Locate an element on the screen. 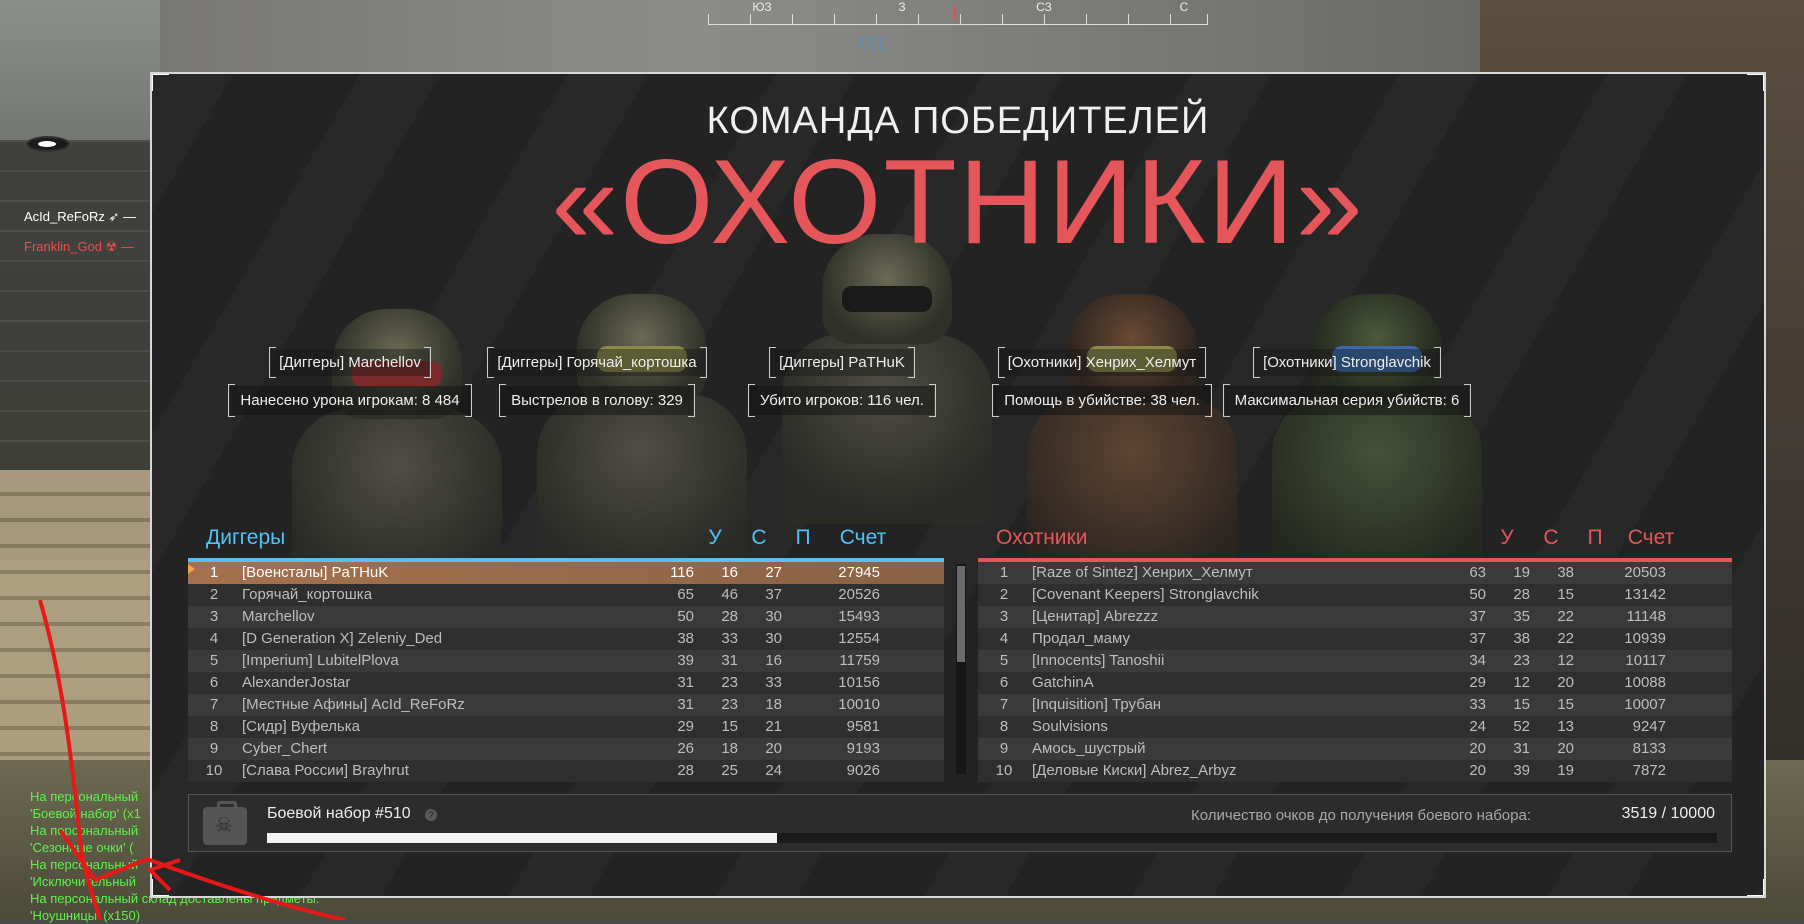 The image size is (1804, 924). player-rank: 9 is located at coordinates (214, 748).